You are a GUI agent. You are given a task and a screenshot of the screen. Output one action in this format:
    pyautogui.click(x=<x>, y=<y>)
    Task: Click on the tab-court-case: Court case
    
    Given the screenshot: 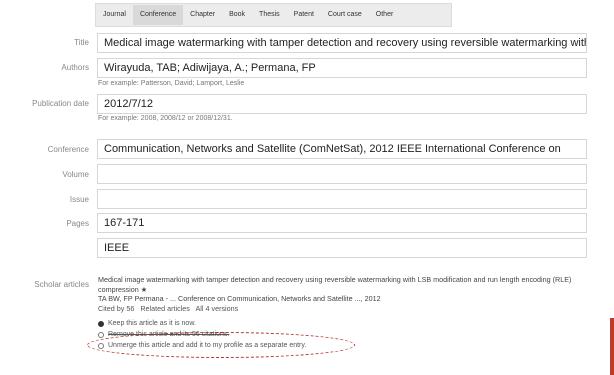 What is the action you would take?
    pyautogui.click(x=345, y=15)
    